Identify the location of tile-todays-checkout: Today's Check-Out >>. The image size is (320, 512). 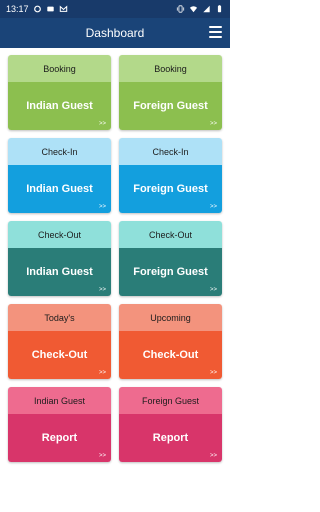
(59, 341).